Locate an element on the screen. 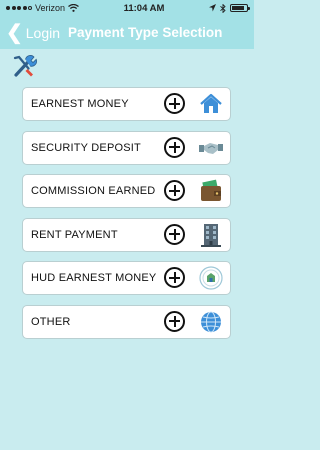 This screenshot has height=450, width=320. signal-strength-icon is located at coordinates (19, 8).